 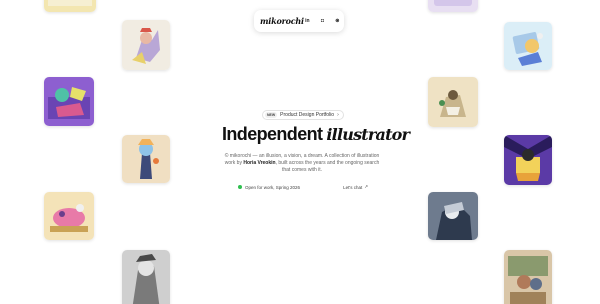 I want to click on page-title: Independent illustrator, so click(x=316, y=135).